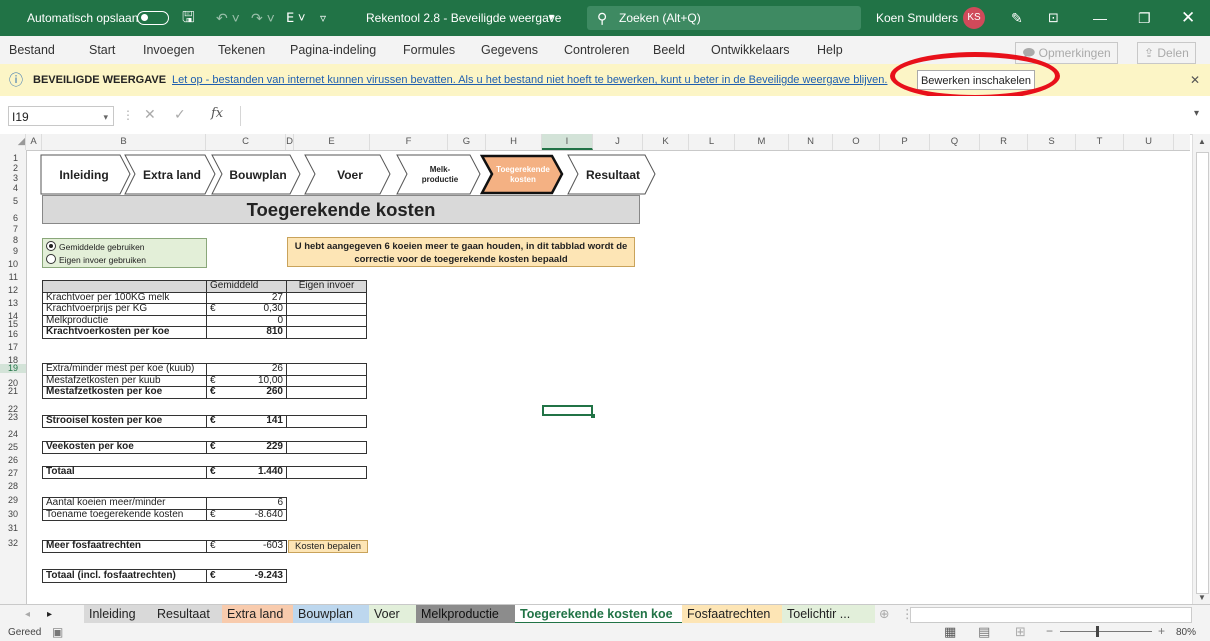 The height and width of the screenshot is (641, 1210). I want to click on undo-icon: ↶ ˅, so click(228, 18).